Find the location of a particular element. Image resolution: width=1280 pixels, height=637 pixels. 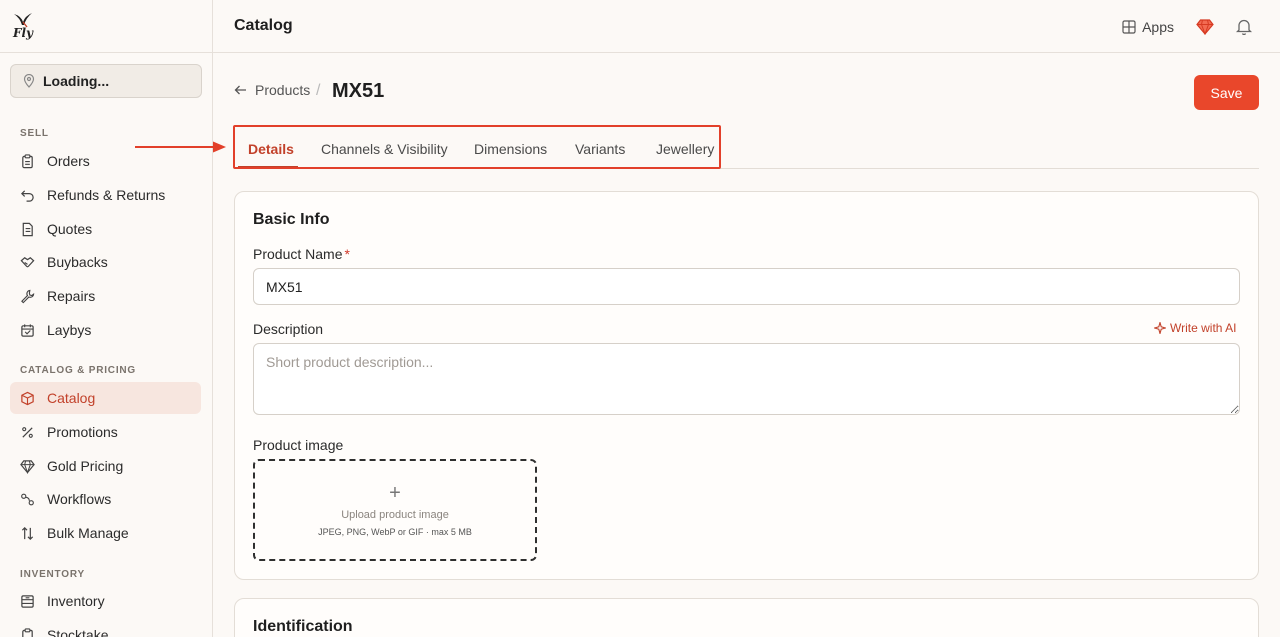

workflow-icon is located at coordinates (27, 499).